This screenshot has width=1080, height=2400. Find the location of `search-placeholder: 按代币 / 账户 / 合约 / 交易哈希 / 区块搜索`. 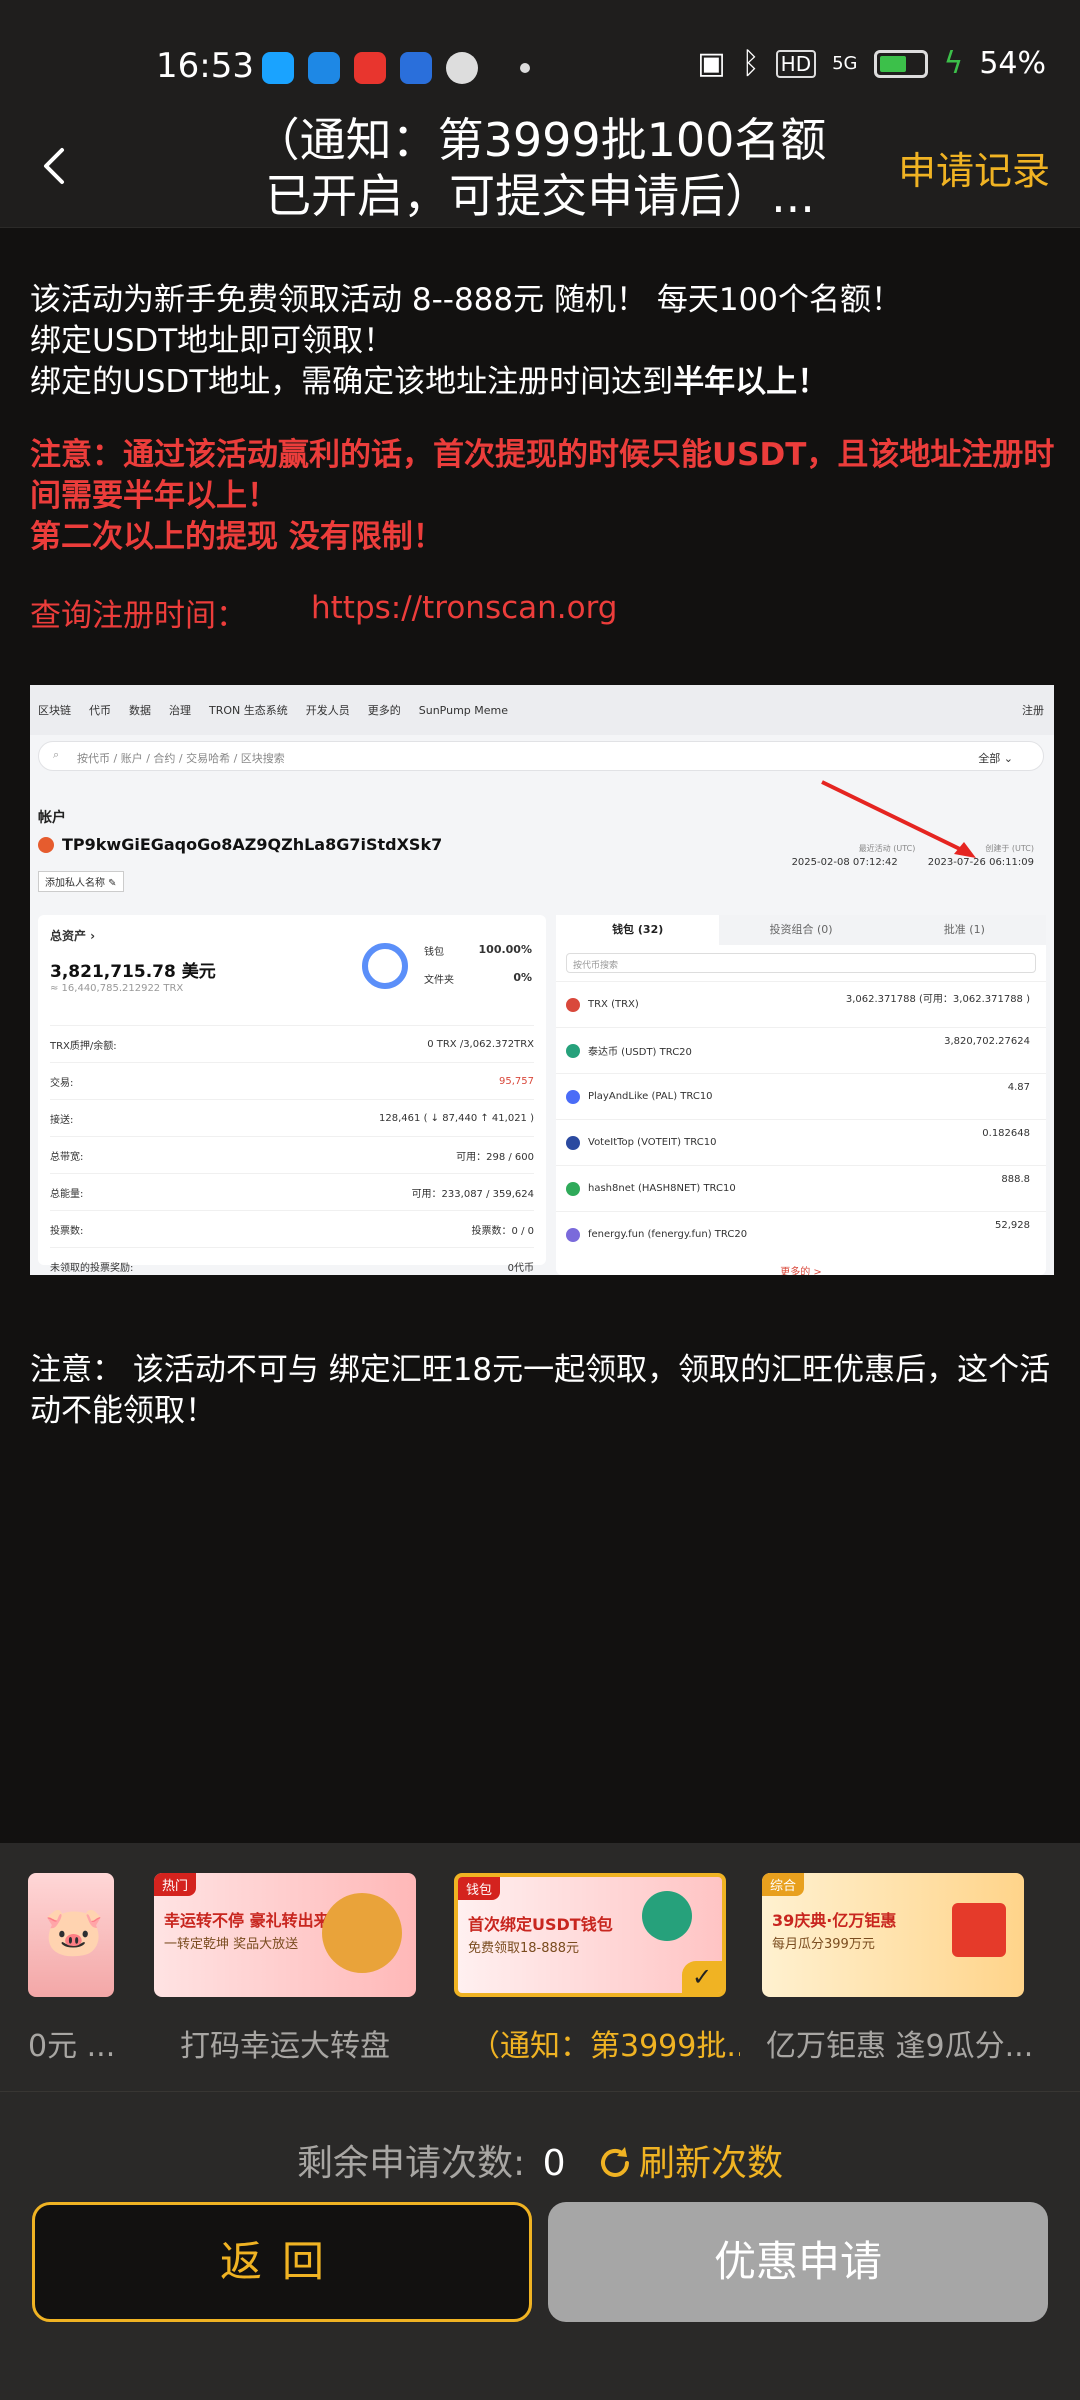

search-placeholder: 按代币 / 账户 / 合约 / 交易哈希 / 区块搜索 is located at coordinates (181, 758).